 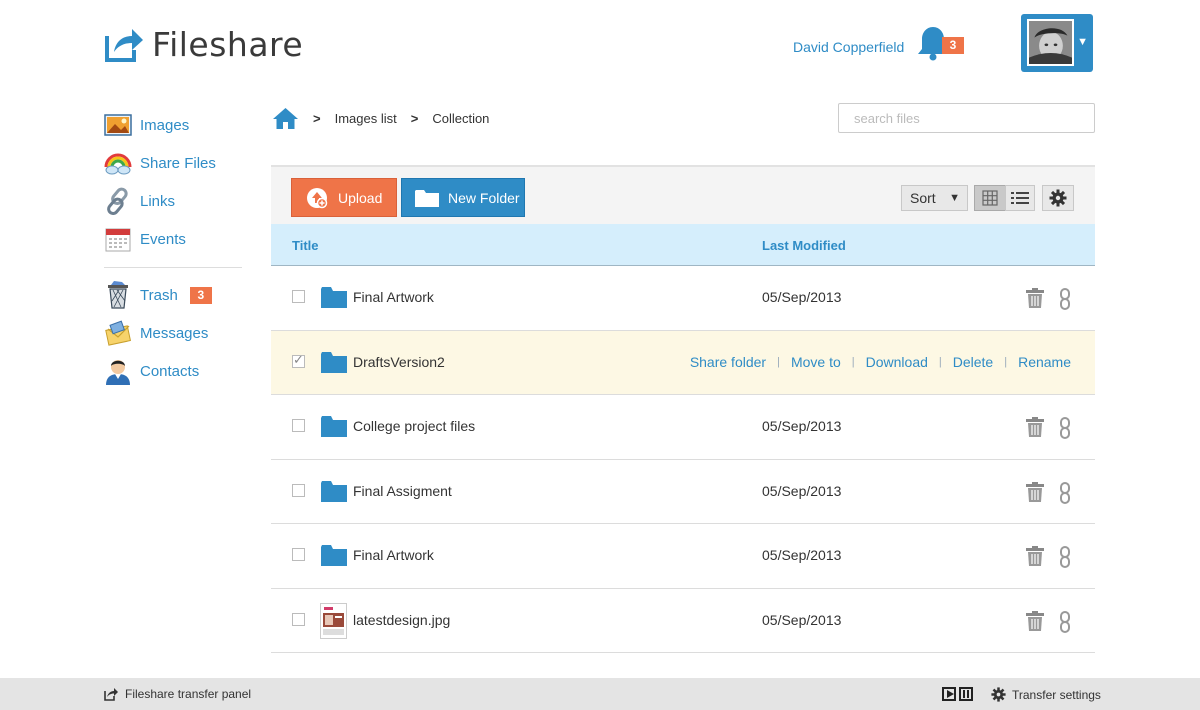 What do you see at coordinates (966, 694) in the screenshot?
I see `pause-icon` at bounding box center [966, 694].